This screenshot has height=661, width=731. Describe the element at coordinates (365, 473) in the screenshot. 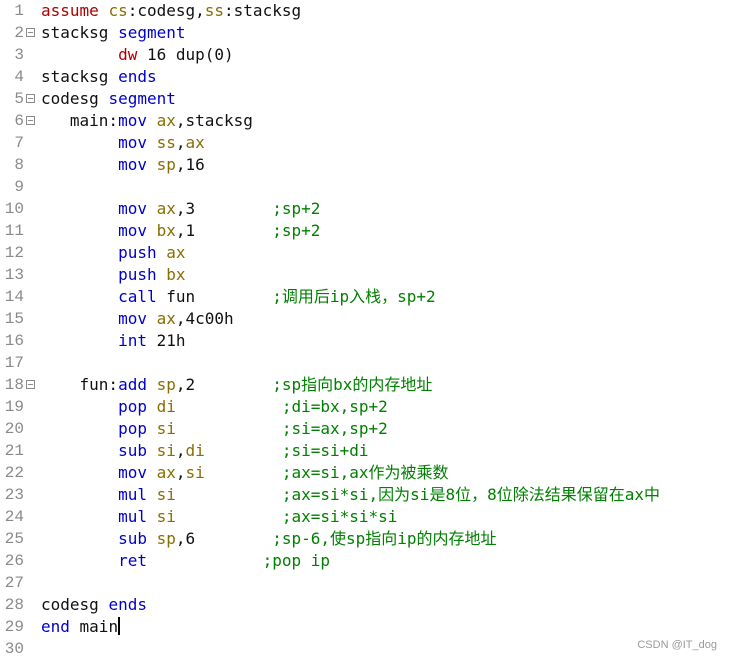

I see `code-line: 22 mov ax,si ;ax=si,ax作为被乘数` at that location.